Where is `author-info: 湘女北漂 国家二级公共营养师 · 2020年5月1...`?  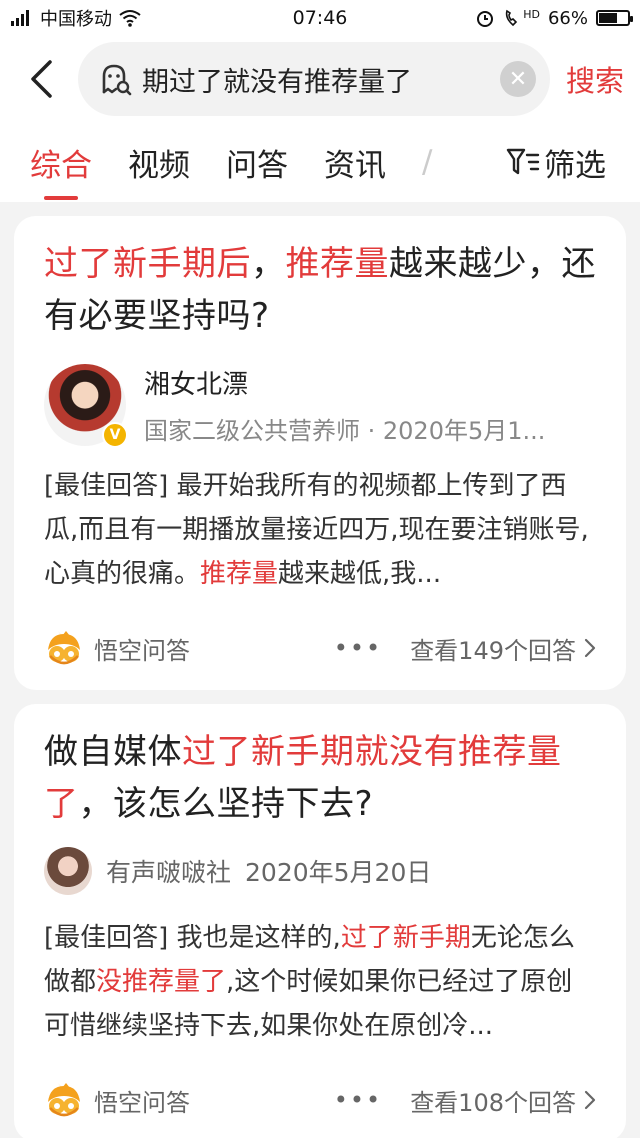 author-info: 湘女北漂 国家二级公共营养师 · 2020年5月1... is located at coordinates (370, 405).